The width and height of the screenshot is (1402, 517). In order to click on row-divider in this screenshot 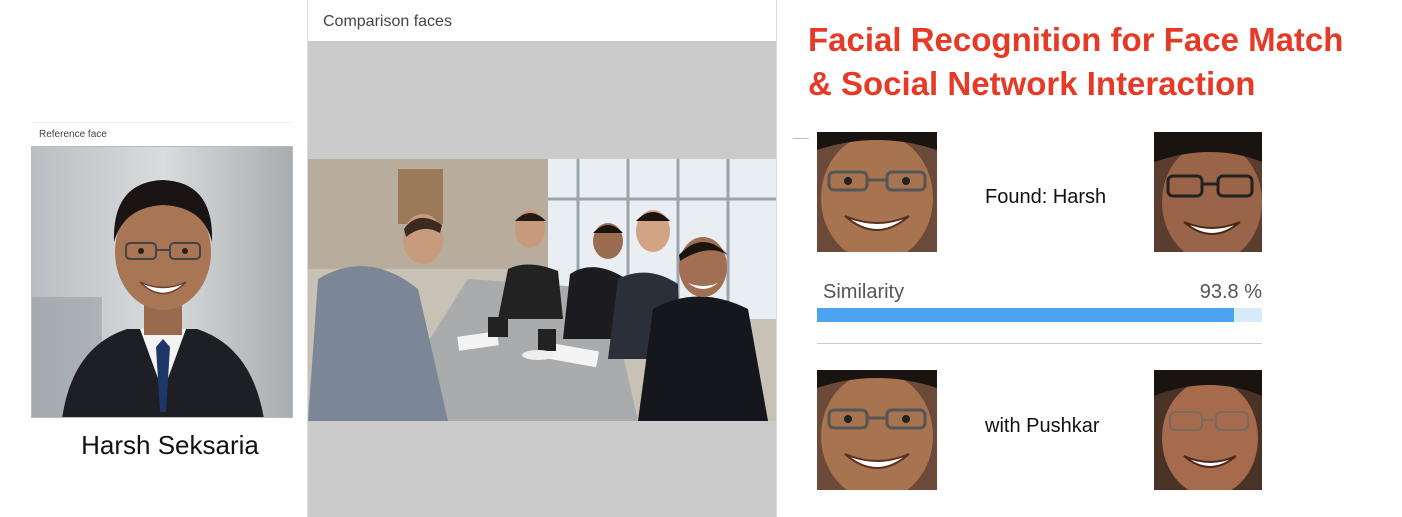, I will do `click(801, 138)`.